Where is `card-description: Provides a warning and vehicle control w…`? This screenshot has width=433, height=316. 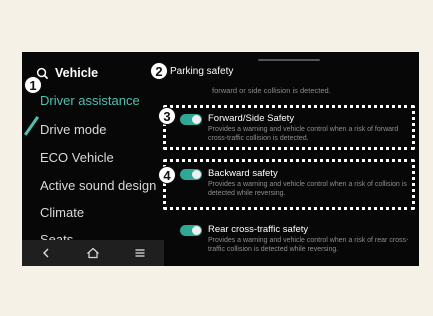 card-description: Provides a warning and vehicle control w… is located at coordinates (308, 245).